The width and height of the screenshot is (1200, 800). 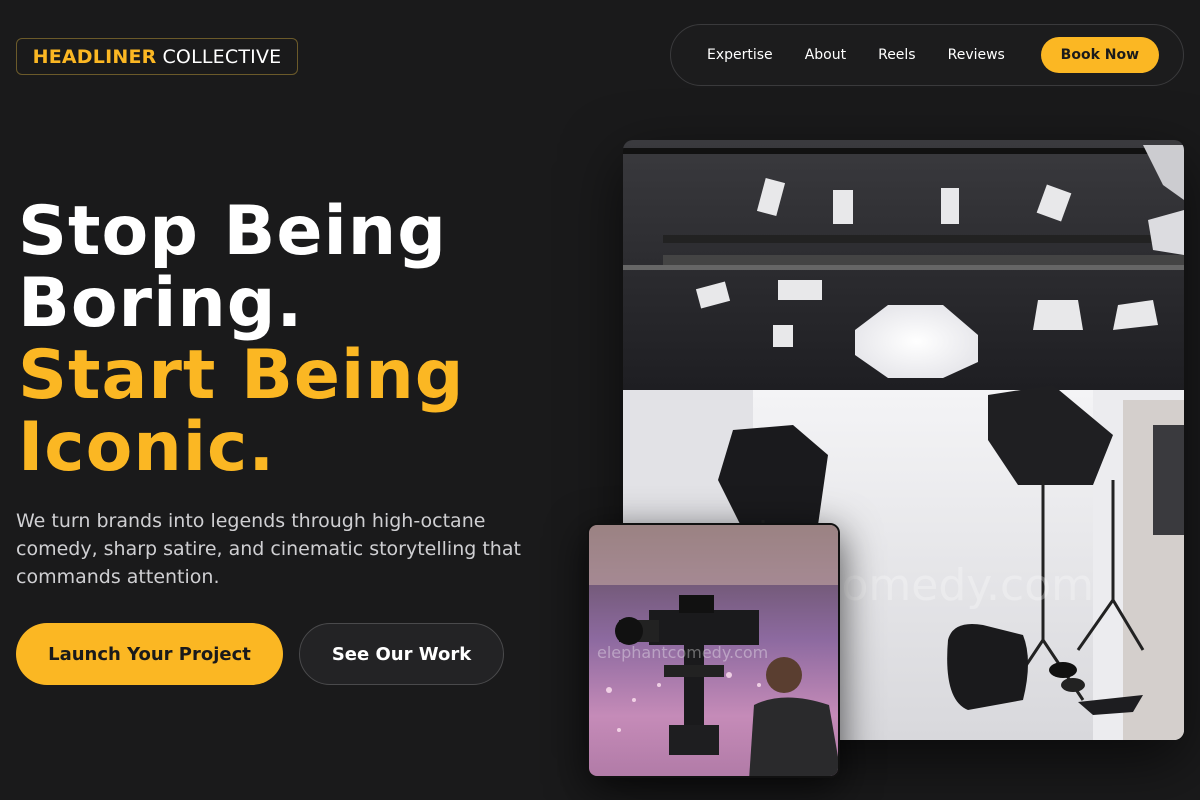 I want to click on main-nav: Expertise About Reels Reviews Book Now, so click(x=927, y=55).